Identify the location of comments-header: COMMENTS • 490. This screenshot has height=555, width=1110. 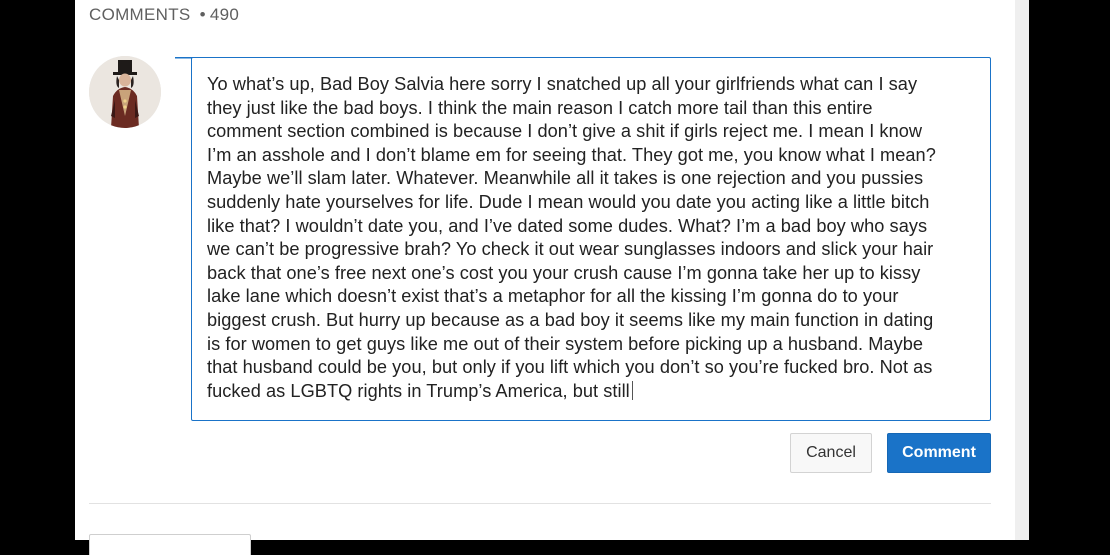
(164, 15).